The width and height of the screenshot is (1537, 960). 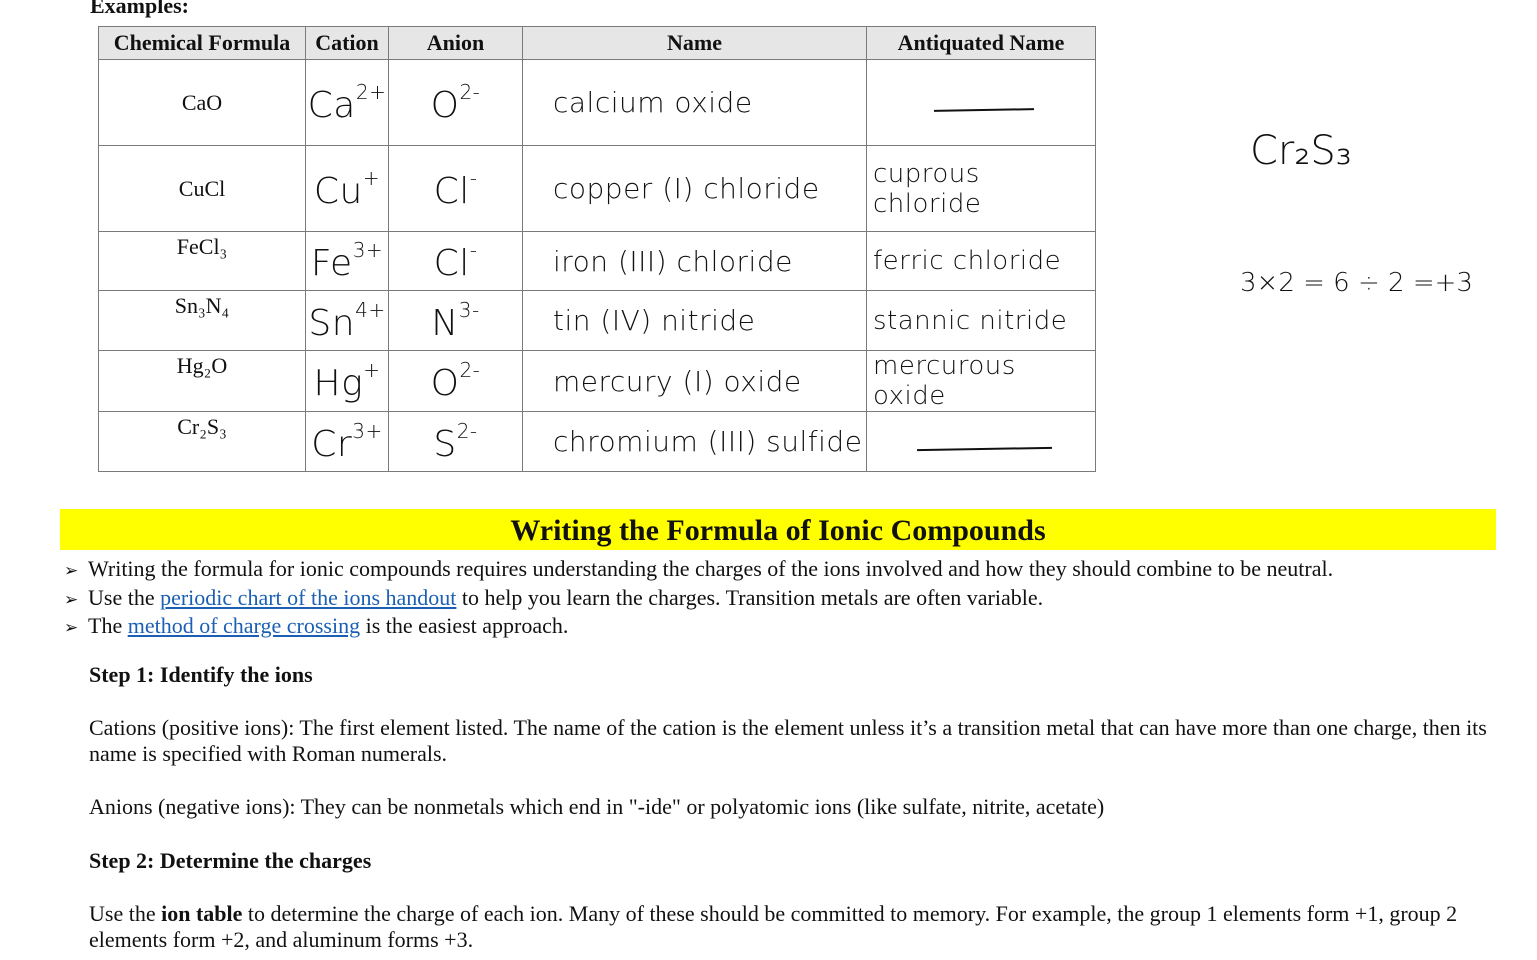 I want to click on formula-text: Sn₃N₄, so click(x=202, y=305).